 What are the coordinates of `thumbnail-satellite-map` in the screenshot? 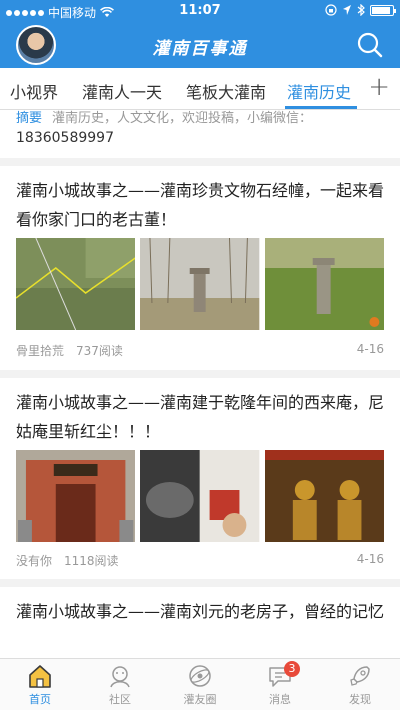 It's located at (76, 284).